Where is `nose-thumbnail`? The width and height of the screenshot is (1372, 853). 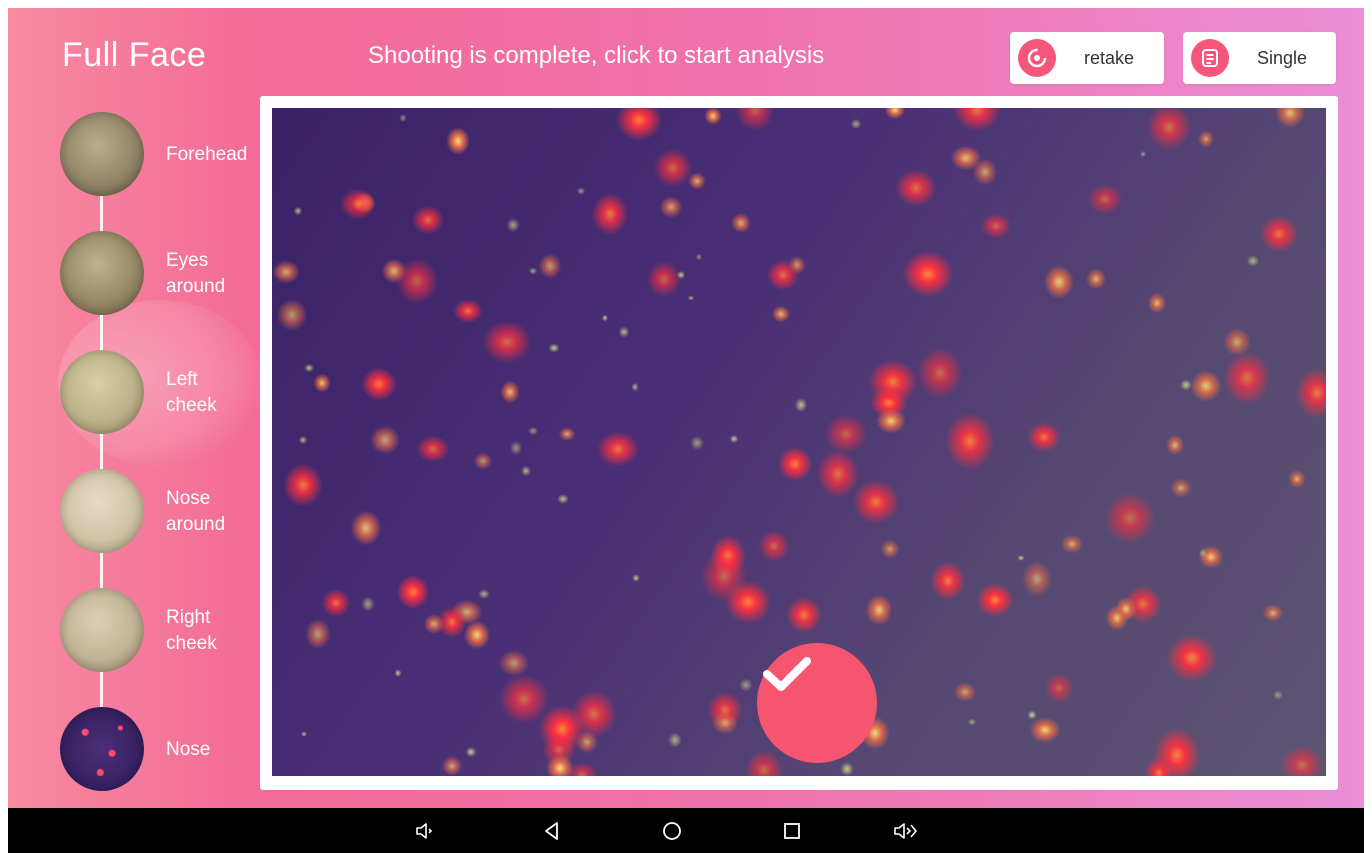 nose-thumbnail is located at coordinates (102, 749).